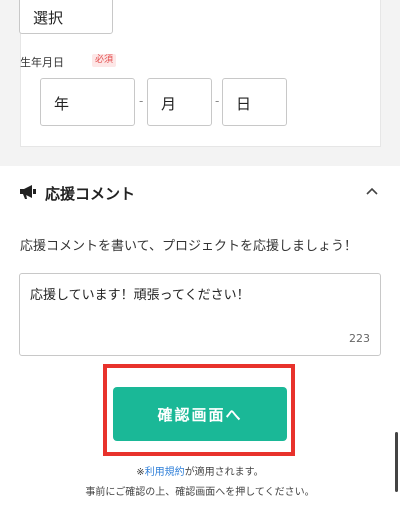  Describe the element at coordinates (244, 104) in the screenshot. I see `day-placeholder: 日` at that location.